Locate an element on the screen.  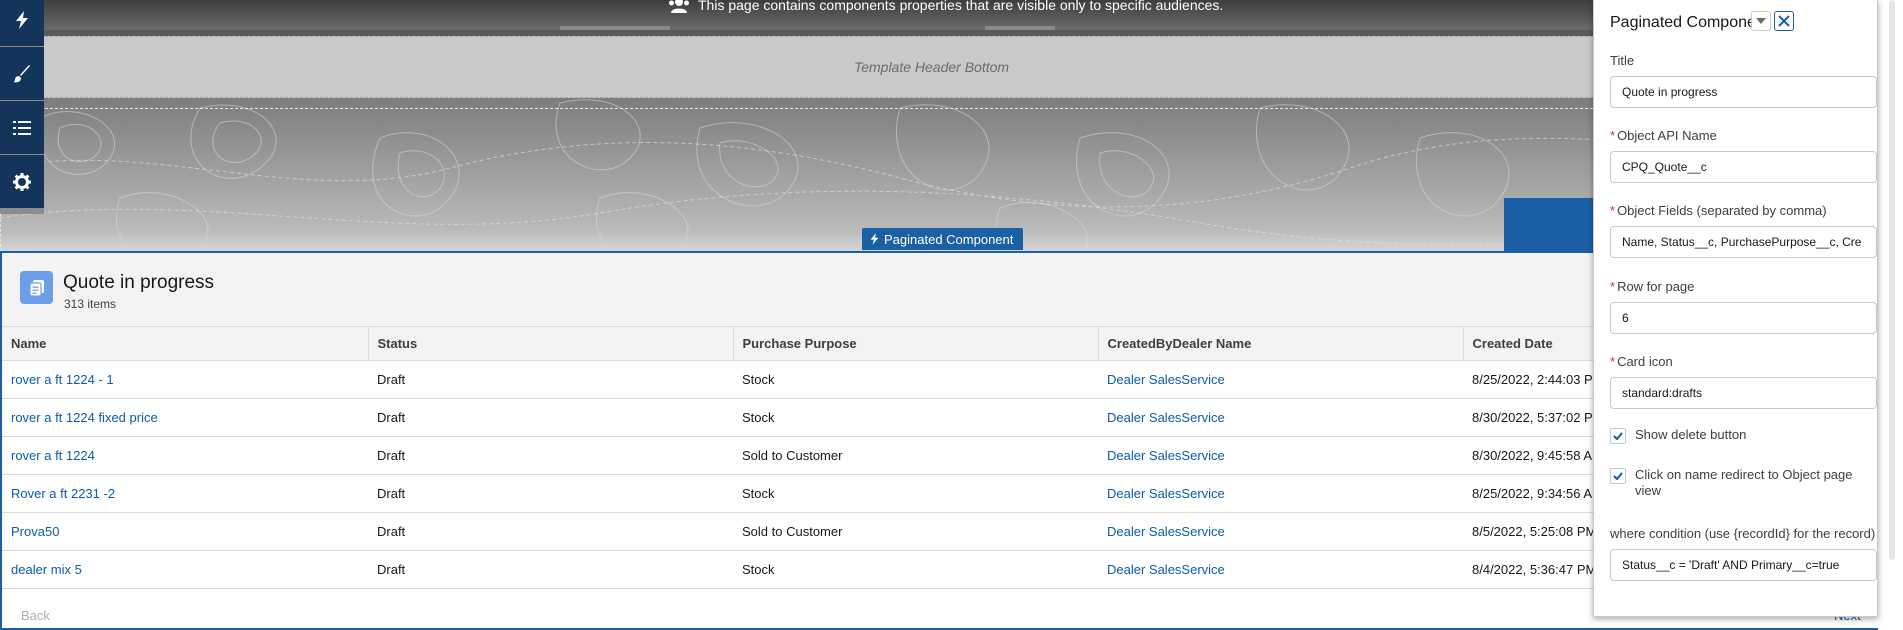
object-api-input is located at coordinates (1743, 167).